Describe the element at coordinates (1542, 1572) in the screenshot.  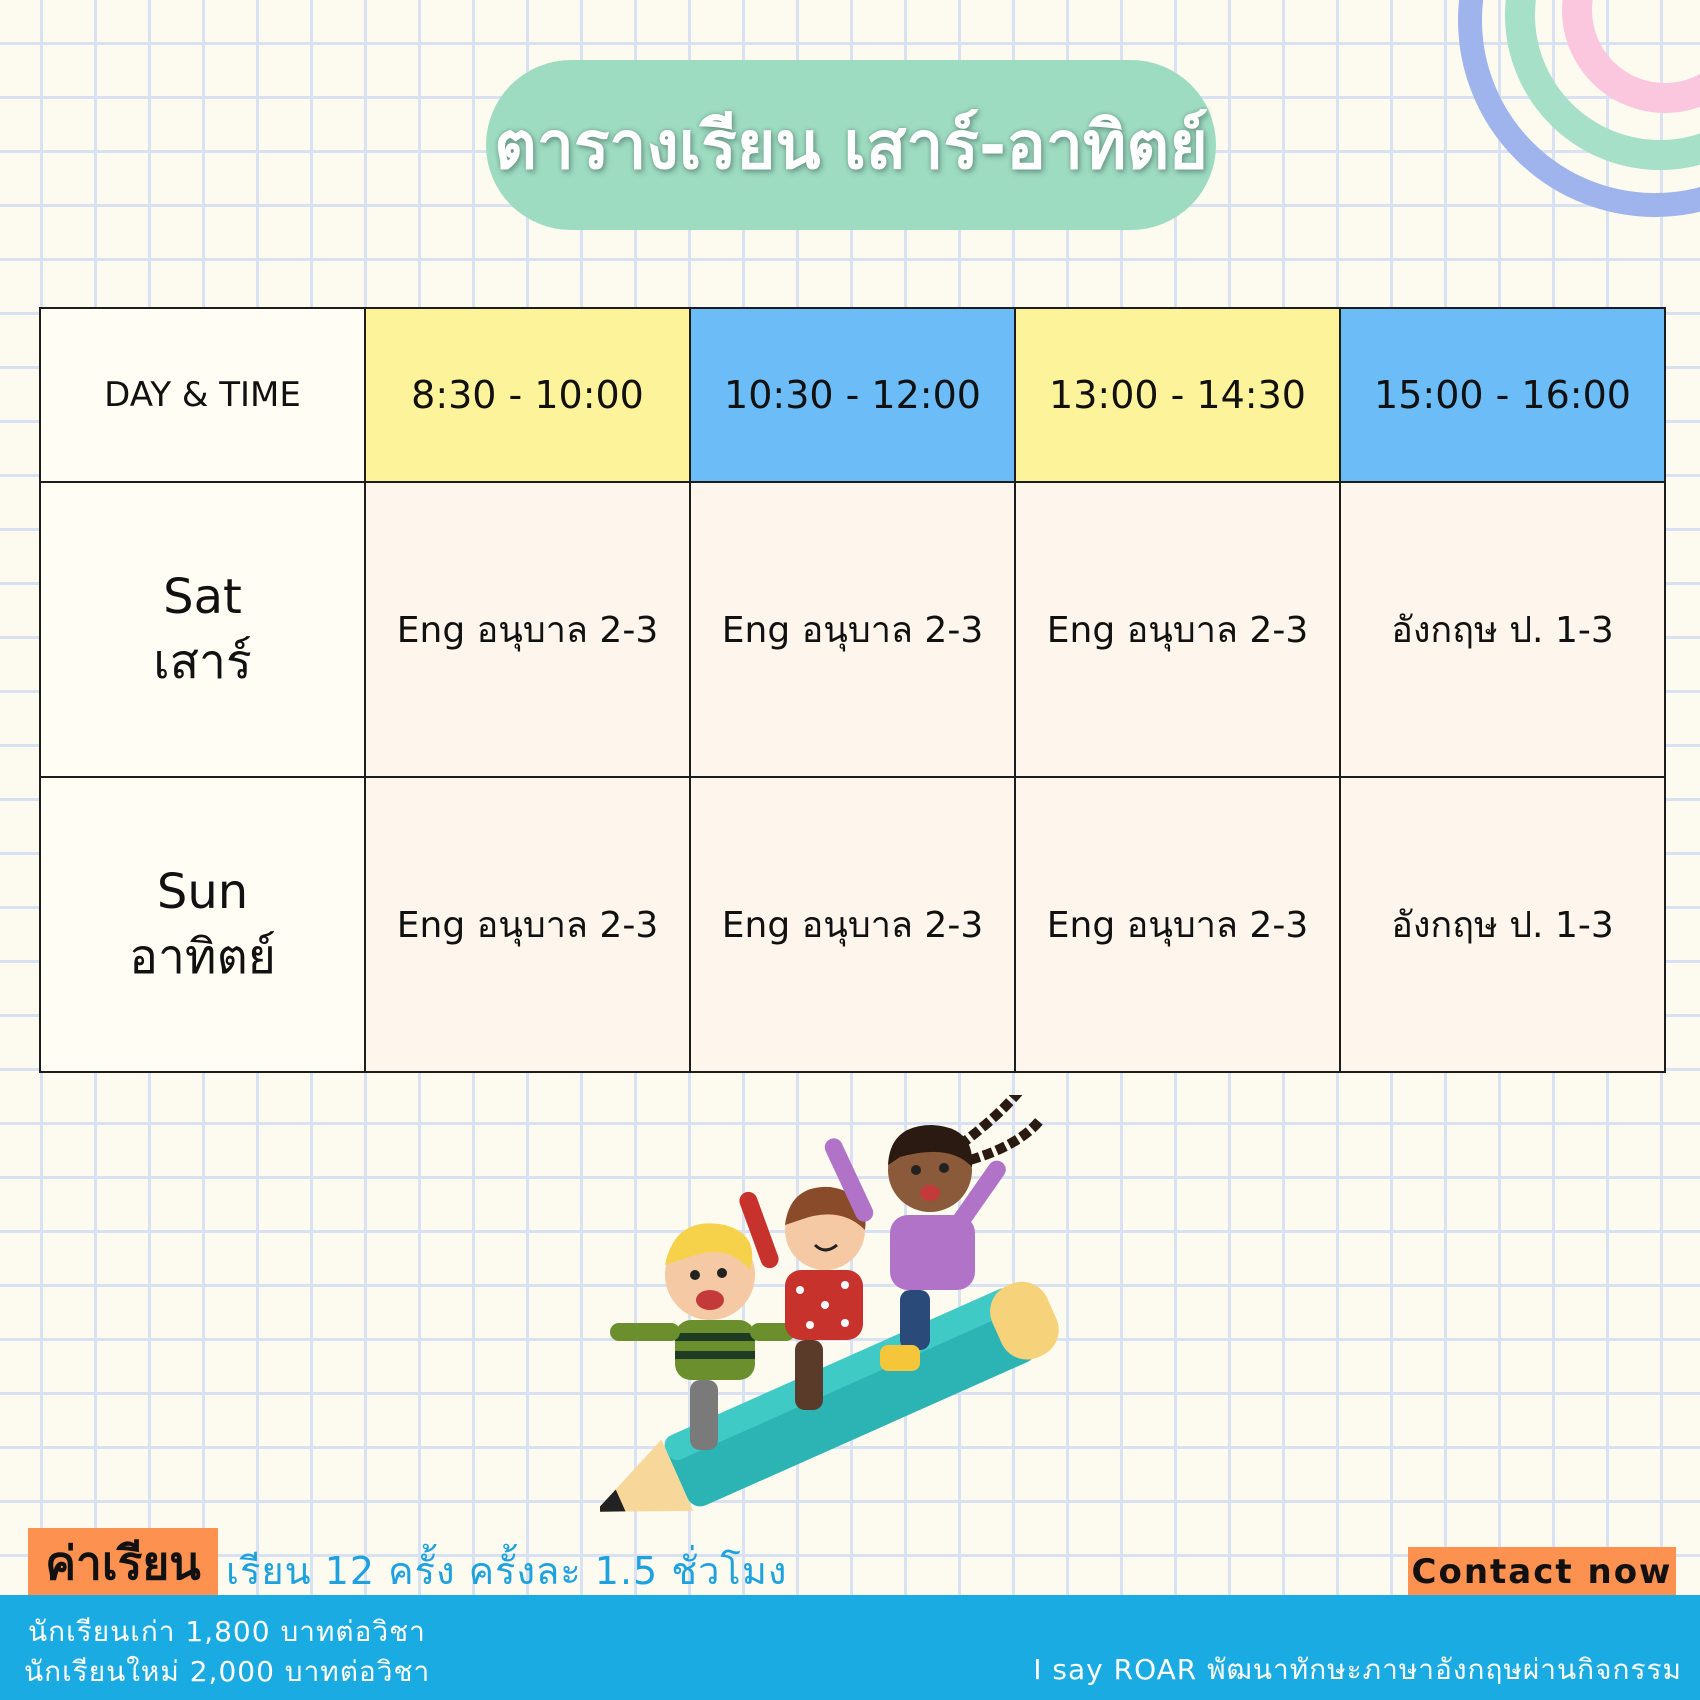
I see `contact-now-button: Contact now` at that location.